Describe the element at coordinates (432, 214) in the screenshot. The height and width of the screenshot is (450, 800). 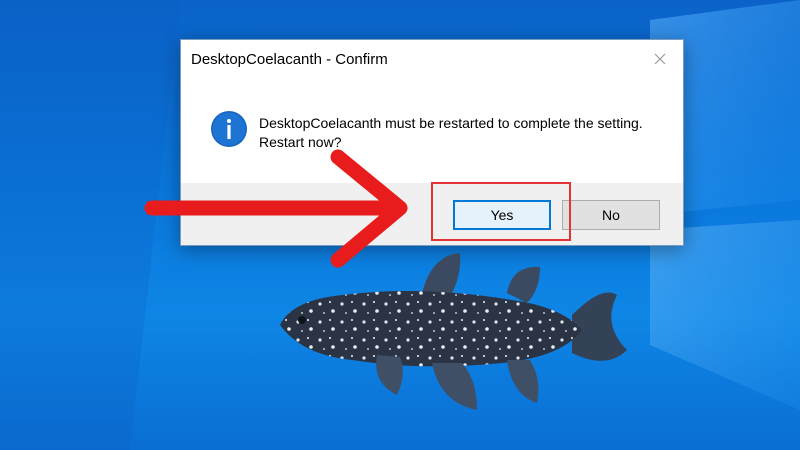
I see `dialog-button-bar: Yes No` at that location.